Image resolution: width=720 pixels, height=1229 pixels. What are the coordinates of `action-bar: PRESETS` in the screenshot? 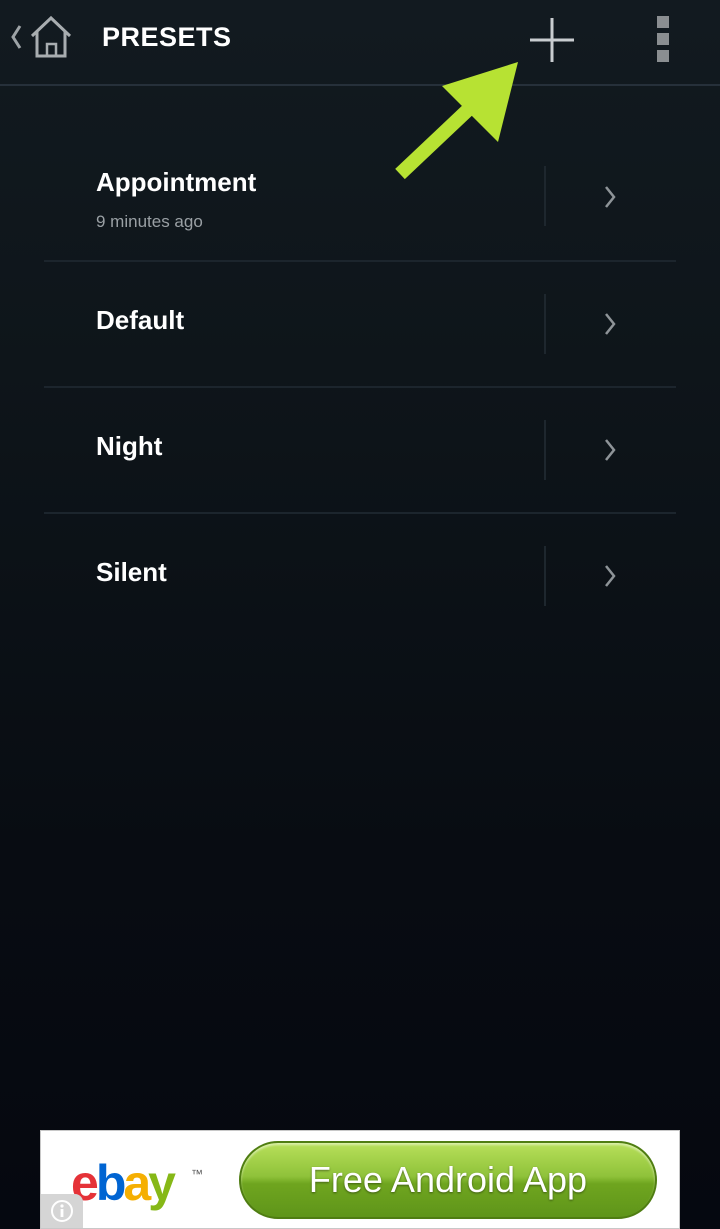 It's located at (360, 43).